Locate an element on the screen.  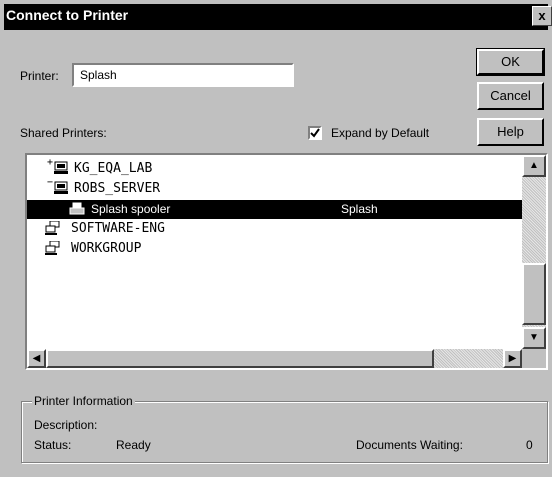
tree-item-robs-server: − ROBS_SERVER is located at coordinates (275, 187).